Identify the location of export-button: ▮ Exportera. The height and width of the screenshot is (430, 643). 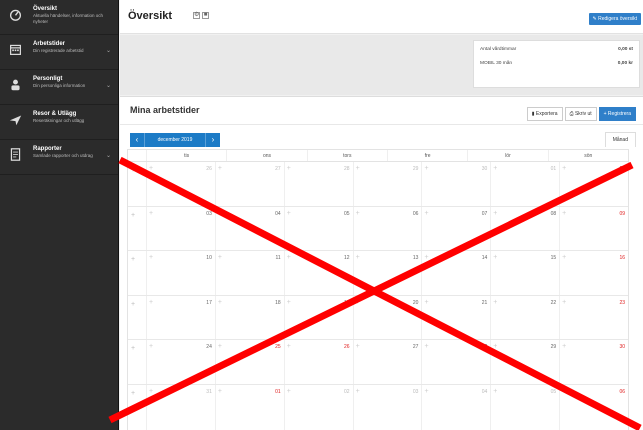
(544, 114).